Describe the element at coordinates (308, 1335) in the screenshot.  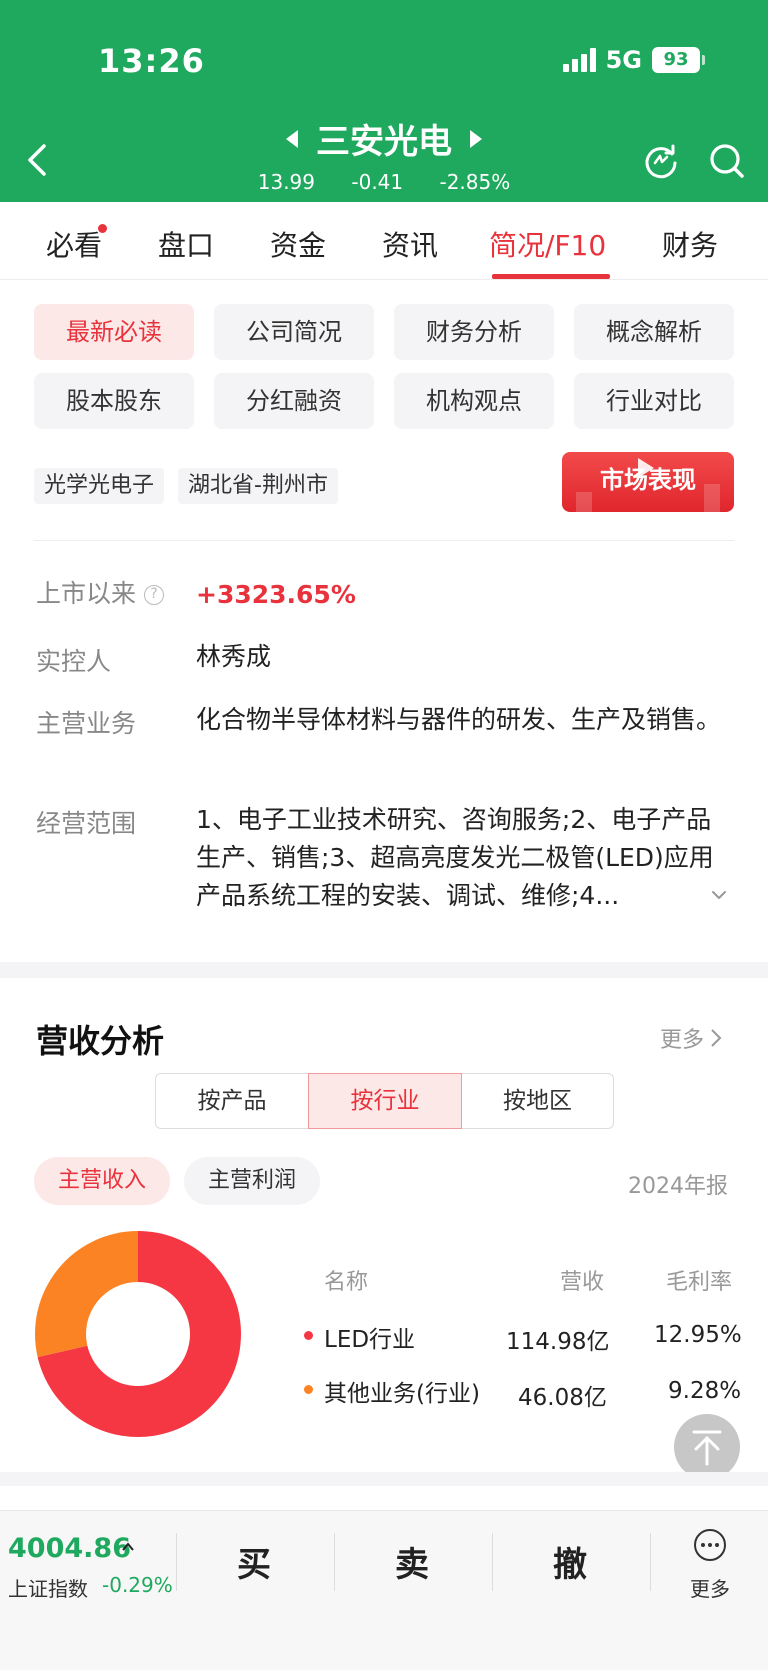
I see `legend-dot-led` at that location.